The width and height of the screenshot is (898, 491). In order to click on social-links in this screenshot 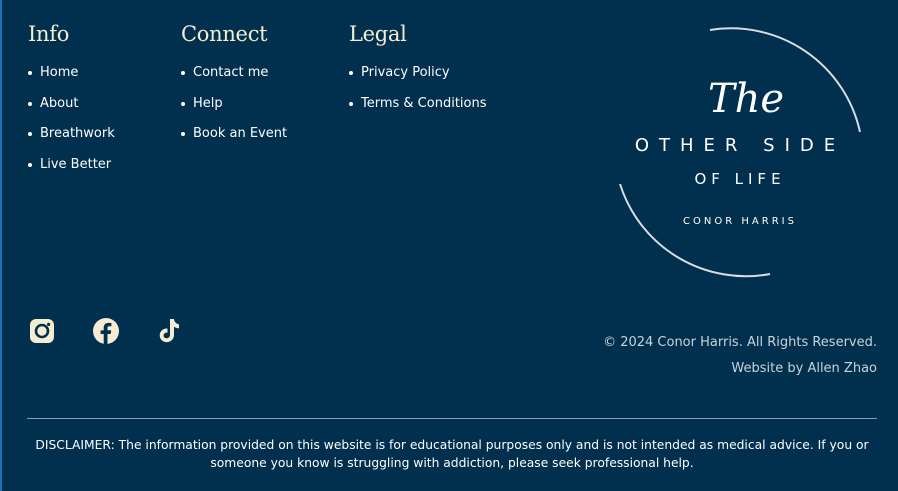, I will do `click(106, 331)`.